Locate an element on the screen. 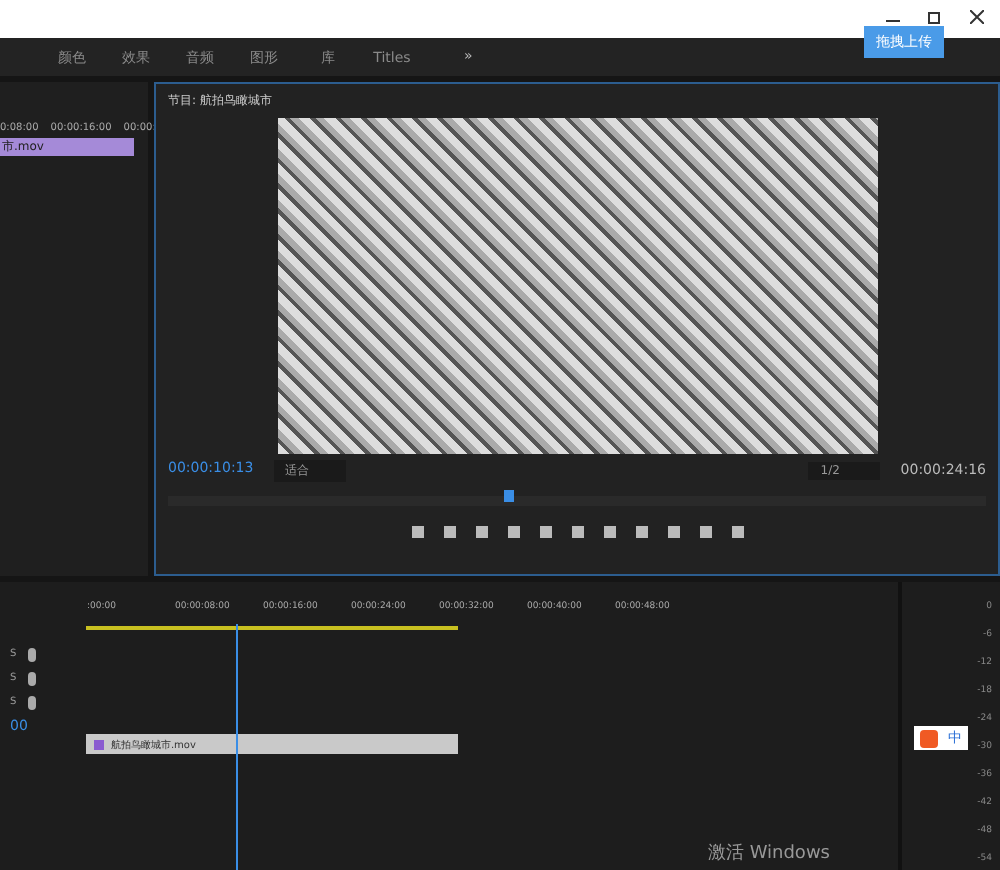  restore-button is located at coordinates (935, 19).